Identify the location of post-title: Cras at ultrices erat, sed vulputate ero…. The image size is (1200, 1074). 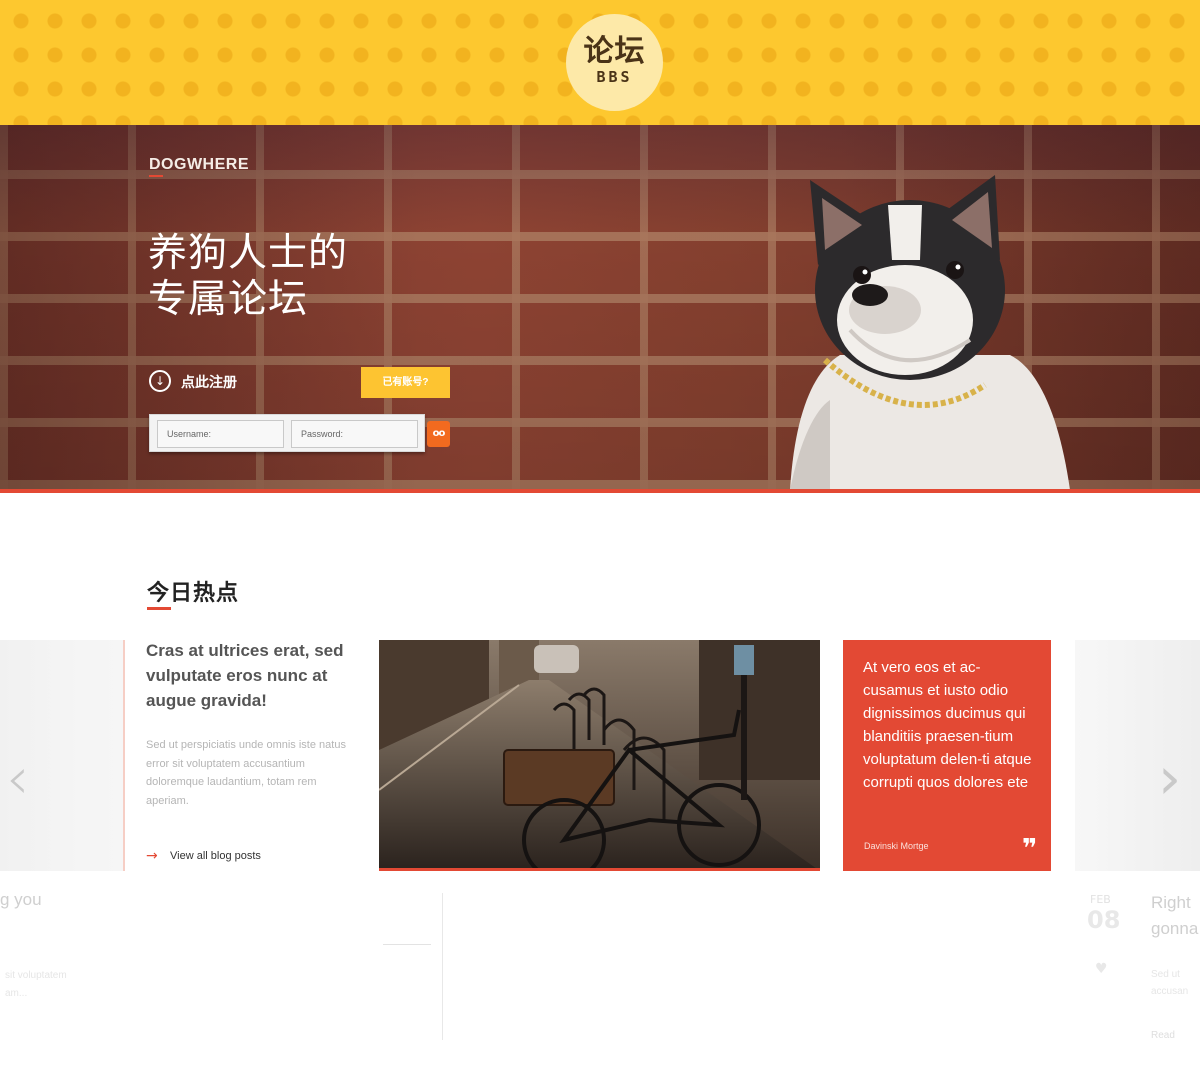
(253, 675).